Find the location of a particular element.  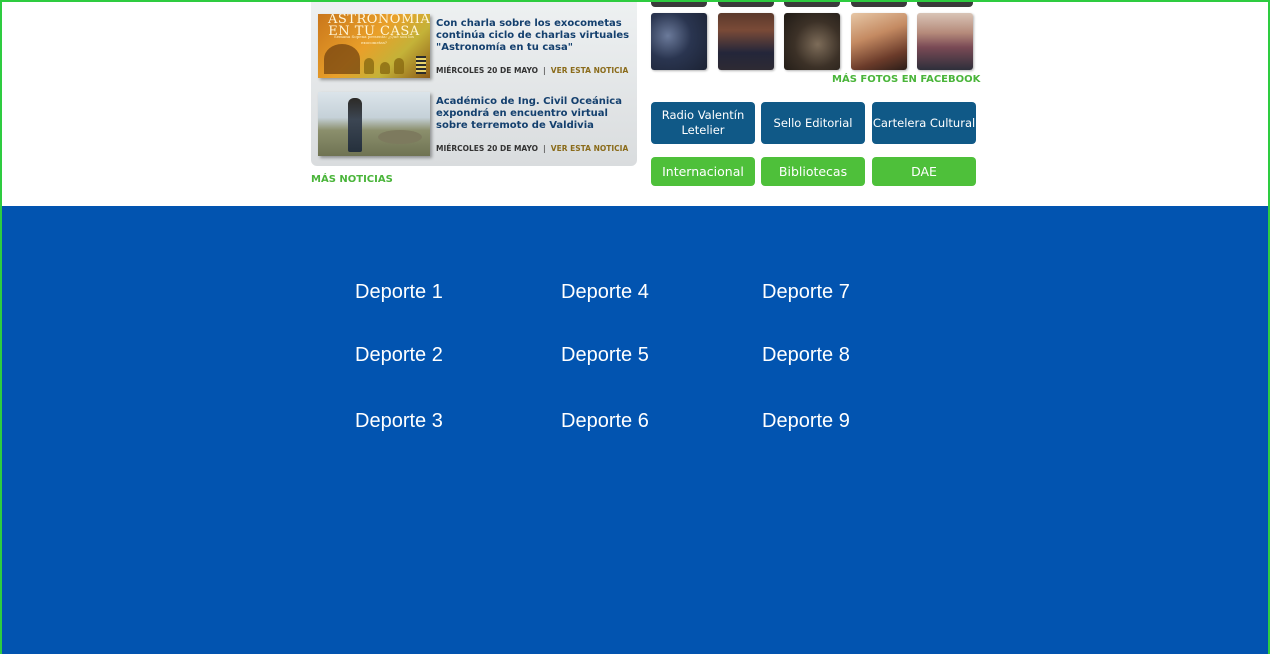

person-photo-shape is located at coordinates (355, 125).